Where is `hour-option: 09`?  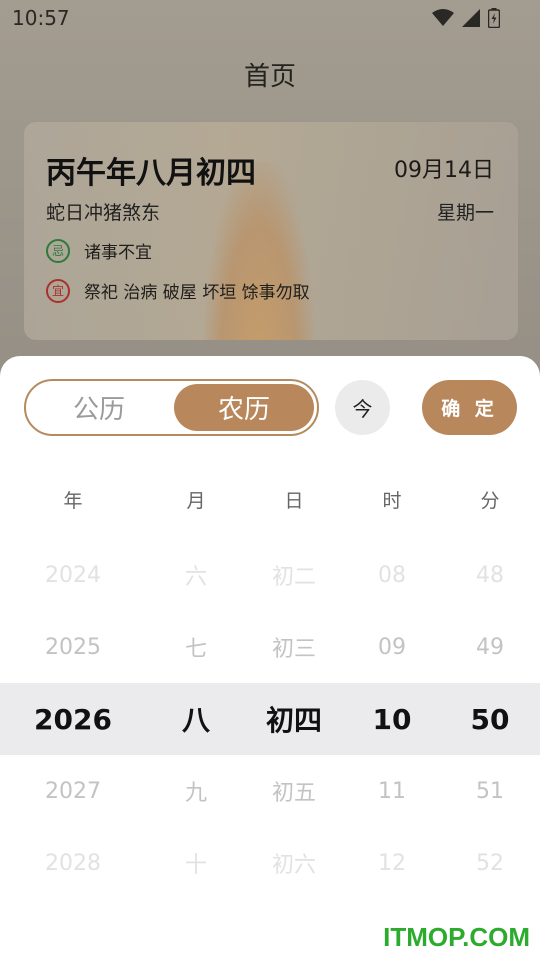 hour-option: 09 is located at coordinates (392, 647).